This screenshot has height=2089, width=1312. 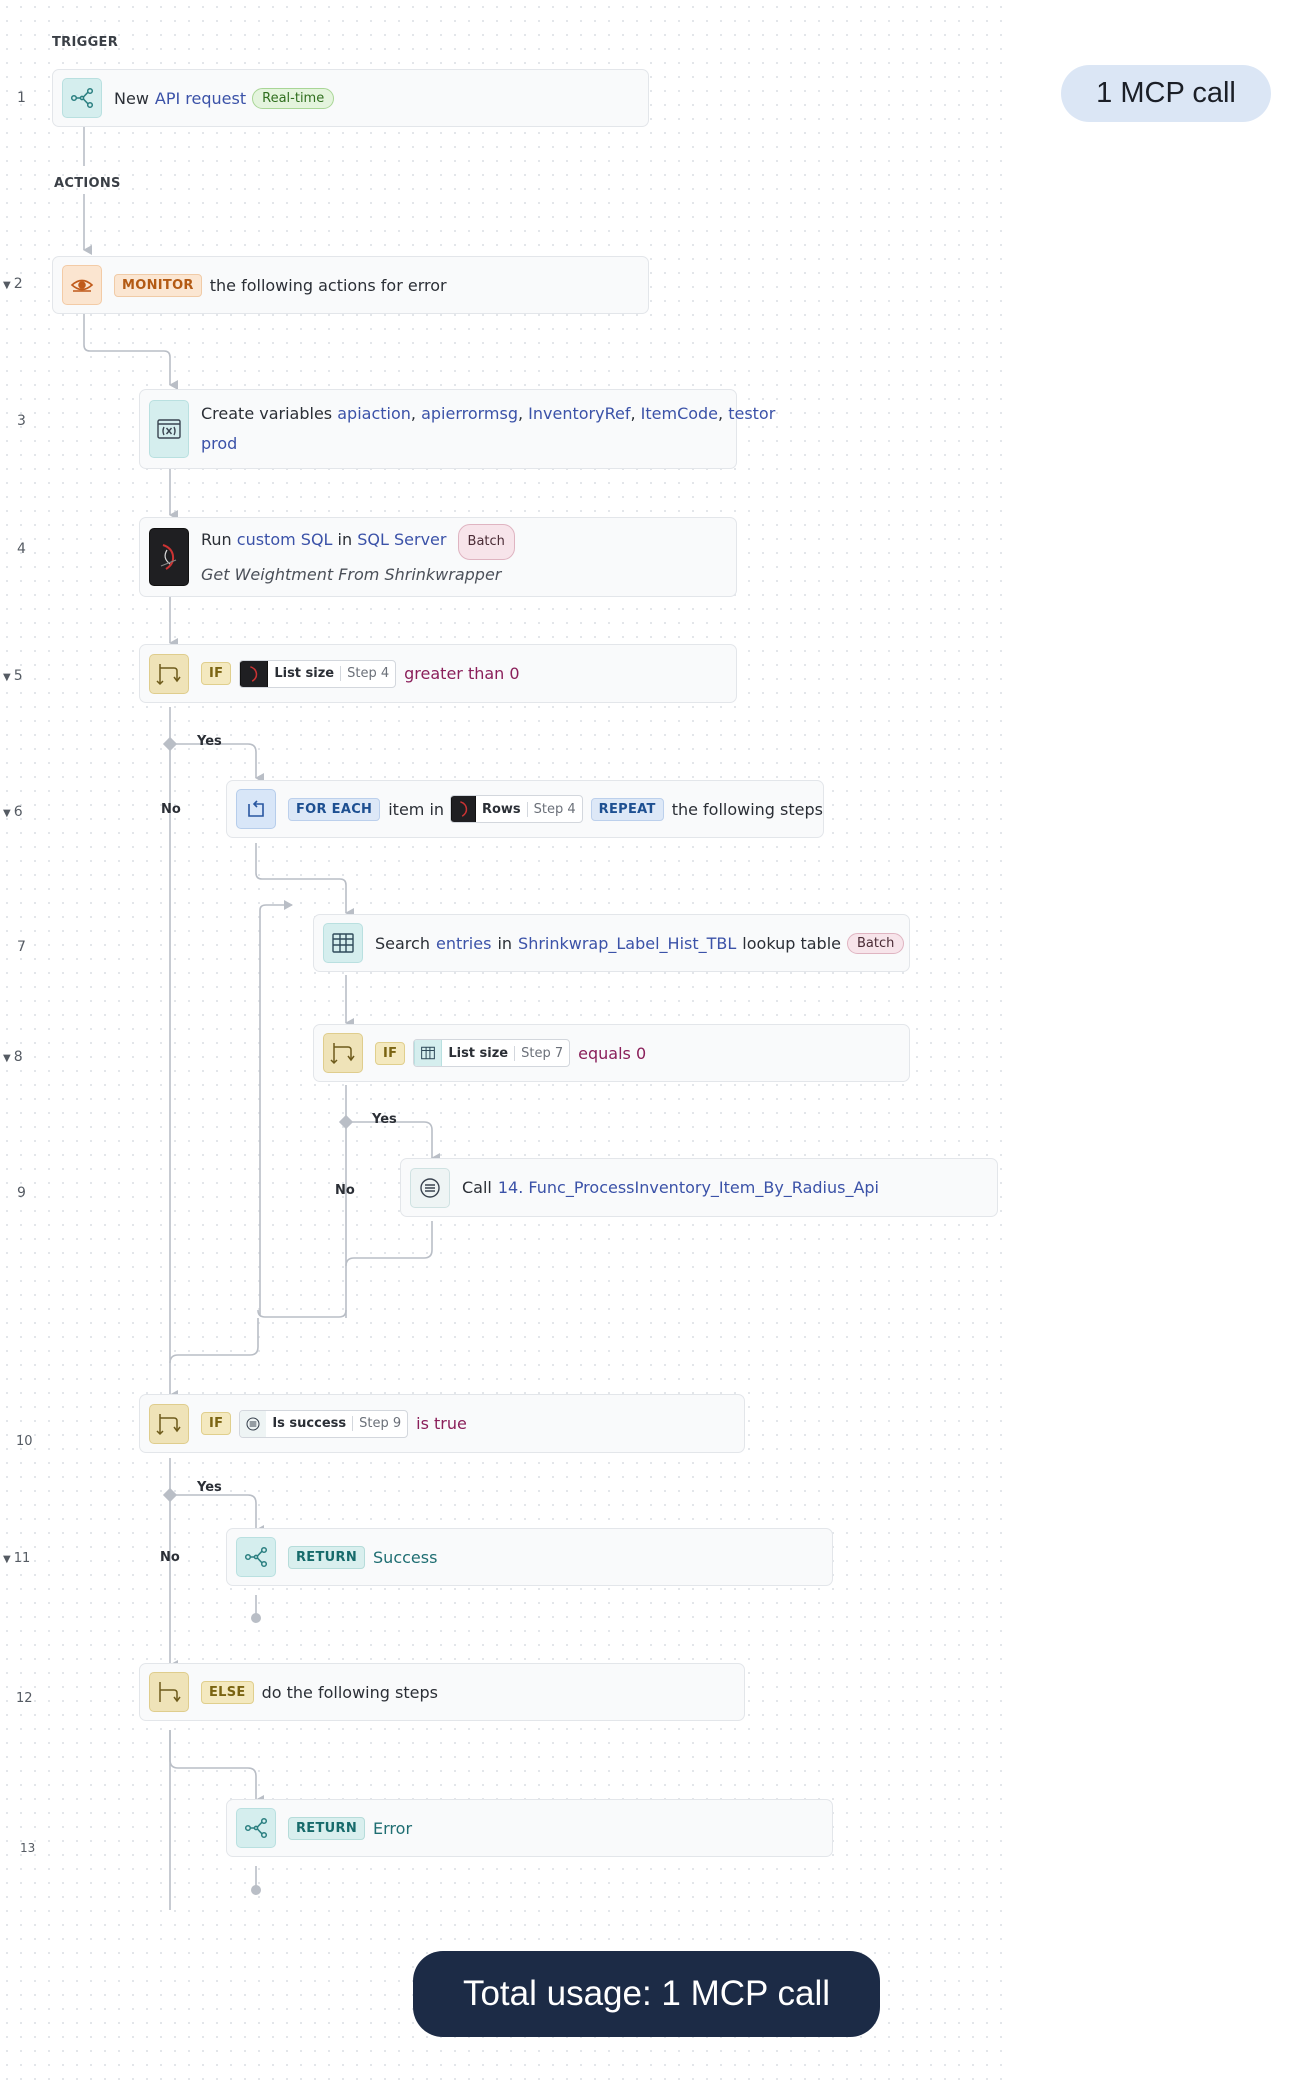 I want to click on api-branch-icon, so click(x=82, y=98).